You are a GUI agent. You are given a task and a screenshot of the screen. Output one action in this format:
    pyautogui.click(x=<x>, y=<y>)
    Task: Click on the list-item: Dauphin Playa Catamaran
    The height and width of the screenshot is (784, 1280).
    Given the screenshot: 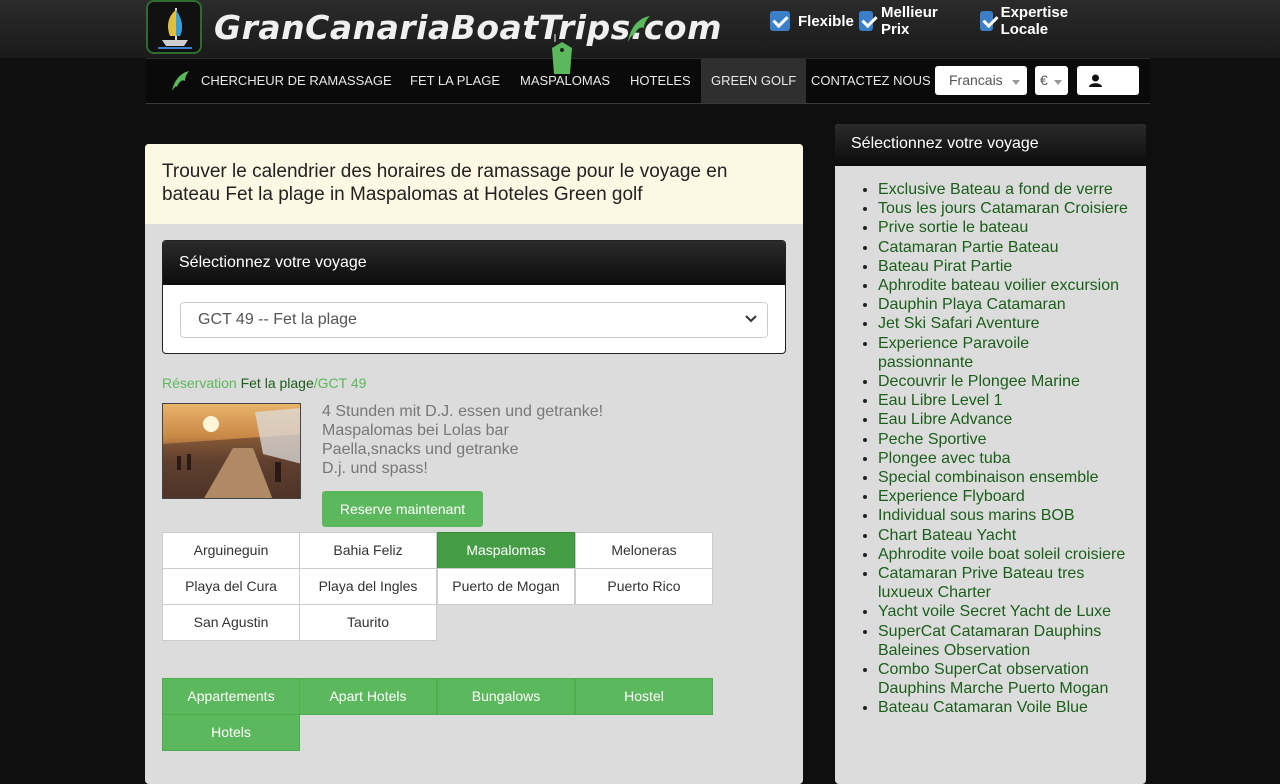 What is the action you would take?
    pyautogui.click(x=1003, y=304)
    